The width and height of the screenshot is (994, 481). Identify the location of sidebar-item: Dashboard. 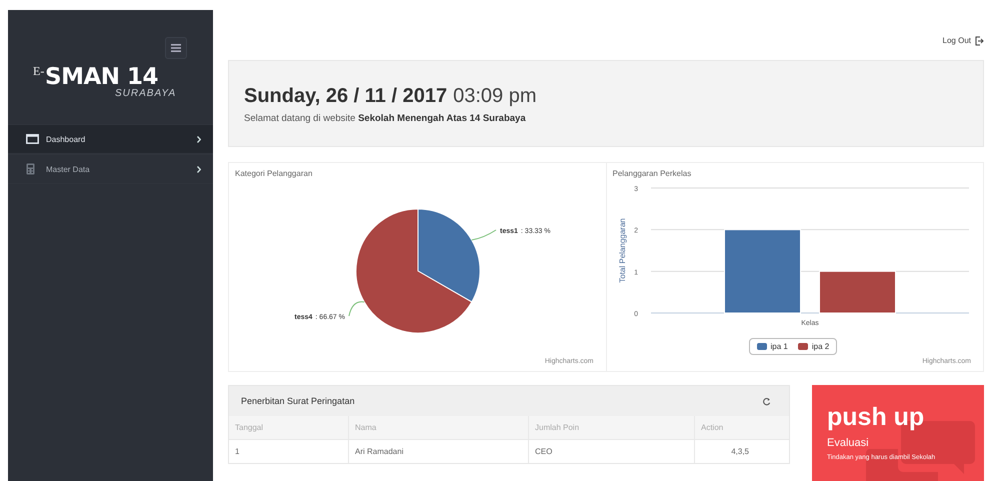
(110, 139).